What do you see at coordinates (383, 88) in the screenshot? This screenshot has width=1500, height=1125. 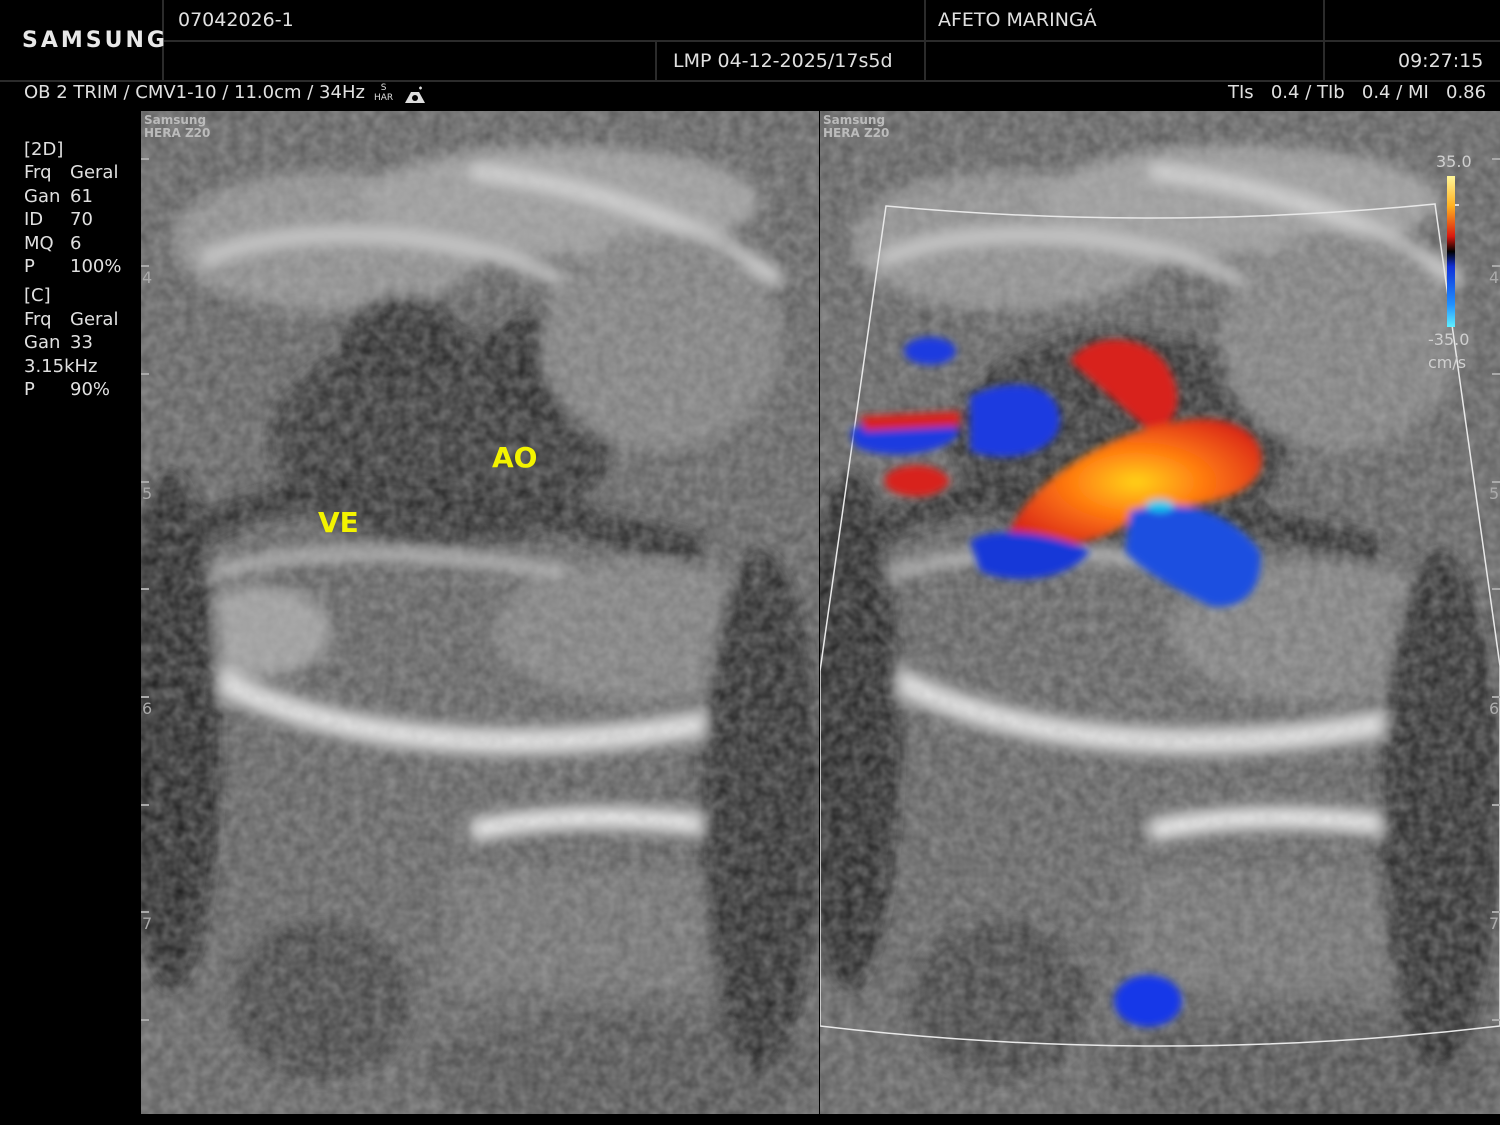 I see `har-s-label: S` at bounding box center [383, 88].